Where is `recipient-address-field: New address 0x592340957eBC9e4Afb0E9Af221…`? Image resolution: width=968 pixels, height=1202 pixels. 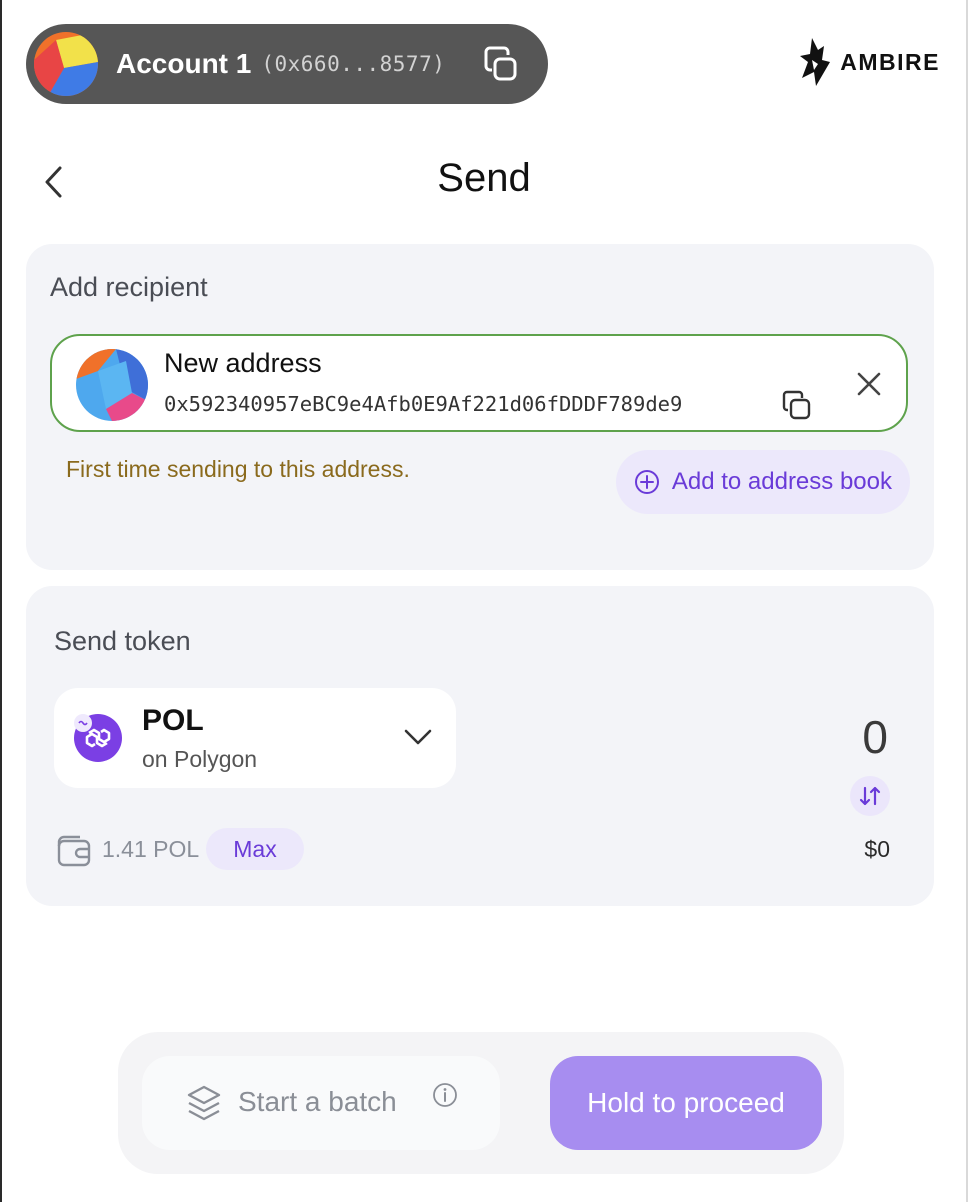
recipient-address-field: New address 0x592340957eBC9e4Afb0E9Af221… is located at coordinates (479, 383).